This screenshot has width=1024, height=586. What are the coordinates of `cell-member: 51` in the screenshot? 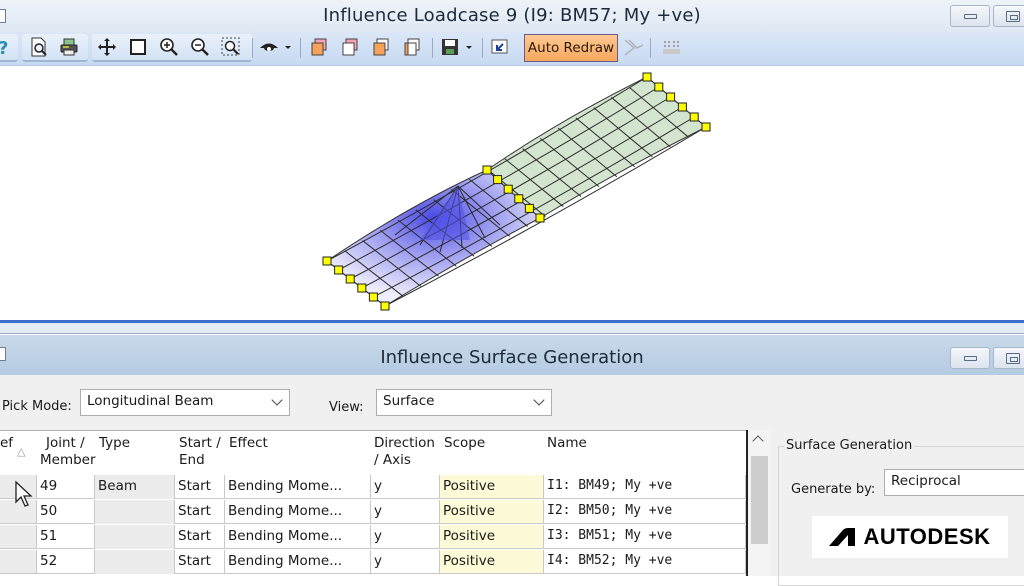 It's located at (66, 537).